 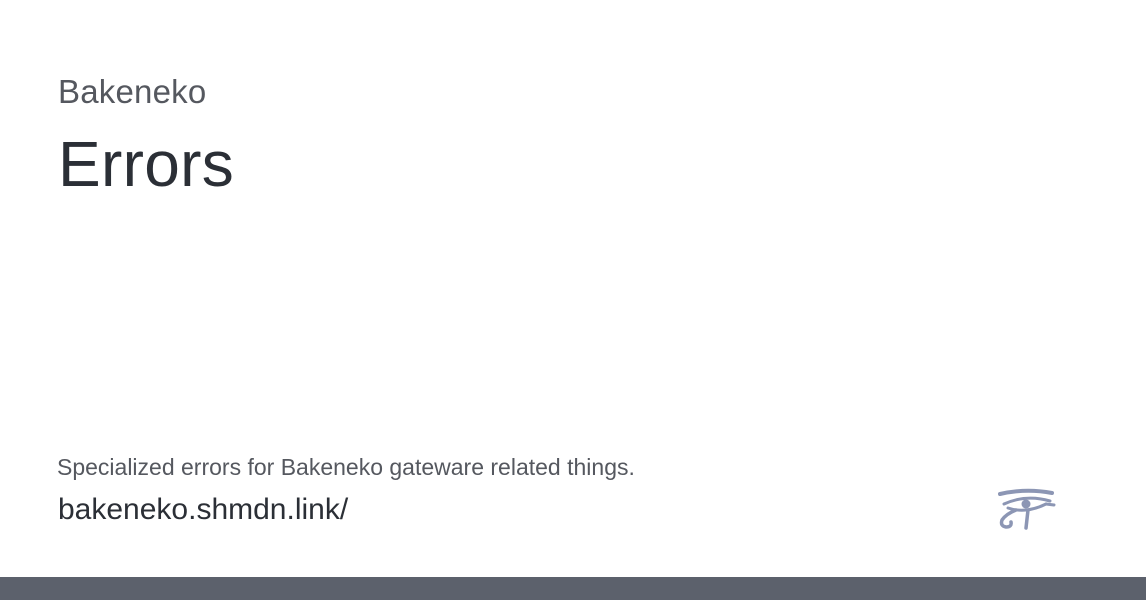 I want to click on site-name: Bakeneko, so click(x=132, y=91).